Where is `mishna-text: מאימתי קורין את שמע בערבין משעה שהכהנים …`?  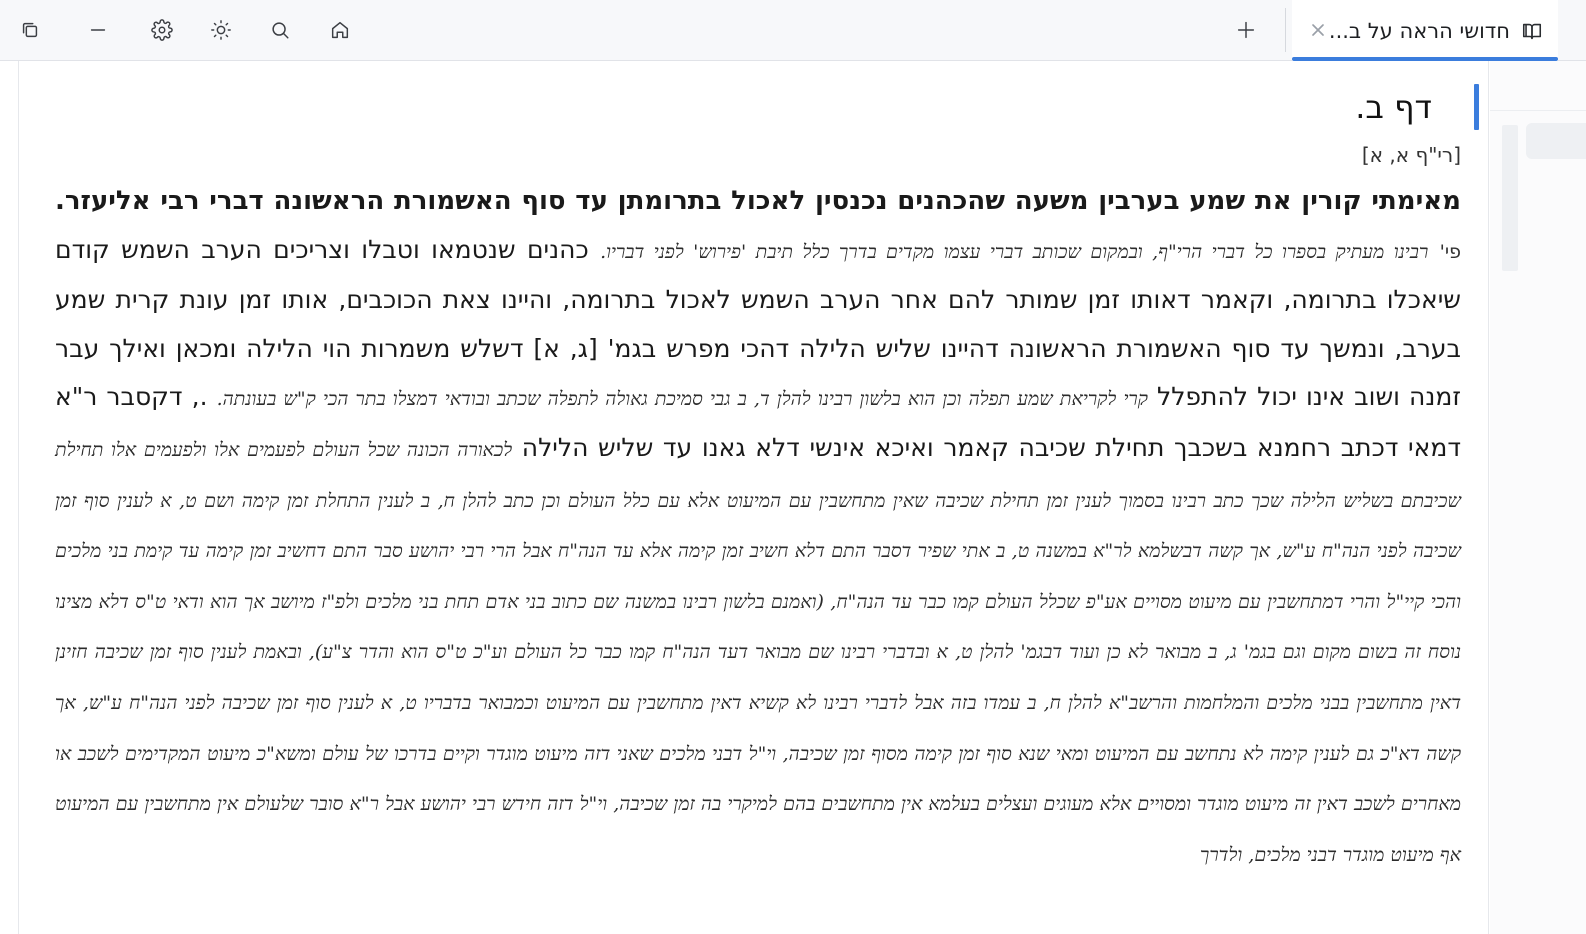 mishna-text: מאימתי קורין את שמע בערבין משעה שהכהנים … is located at coordinates (758, 201).